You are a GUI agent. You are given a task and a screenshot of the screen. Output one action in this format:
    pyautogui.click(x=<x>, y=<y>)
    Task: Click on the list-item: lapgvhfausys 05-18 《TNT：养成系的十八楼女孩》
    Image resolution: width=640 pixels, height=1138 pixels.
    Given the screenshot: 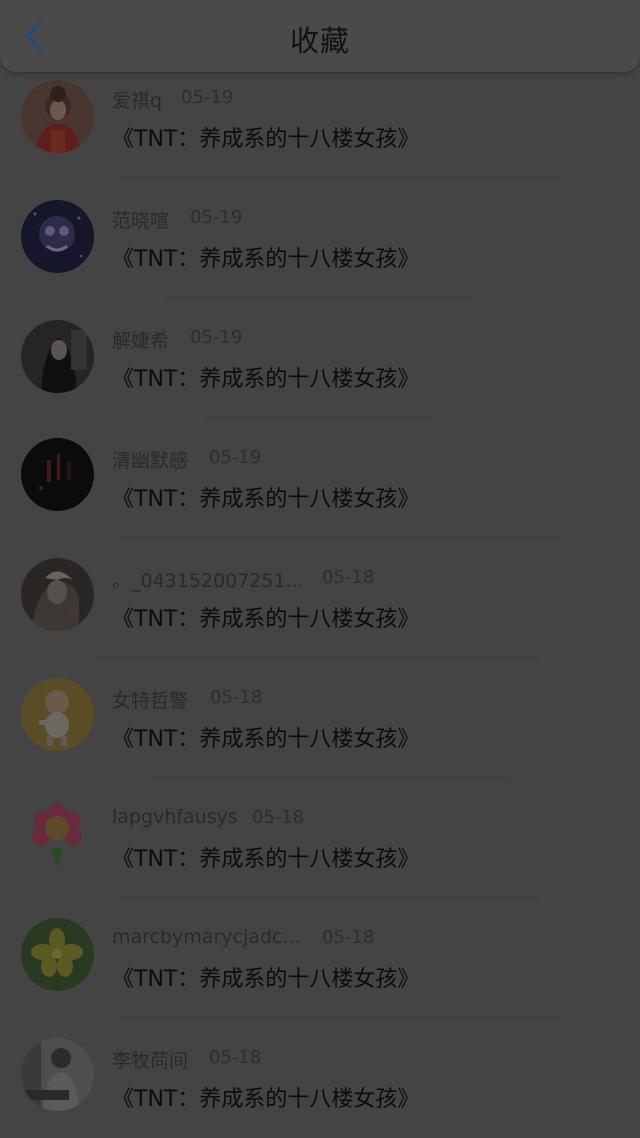 What is the action you would take?
    pyautogui.click(x=320, y=838)
    